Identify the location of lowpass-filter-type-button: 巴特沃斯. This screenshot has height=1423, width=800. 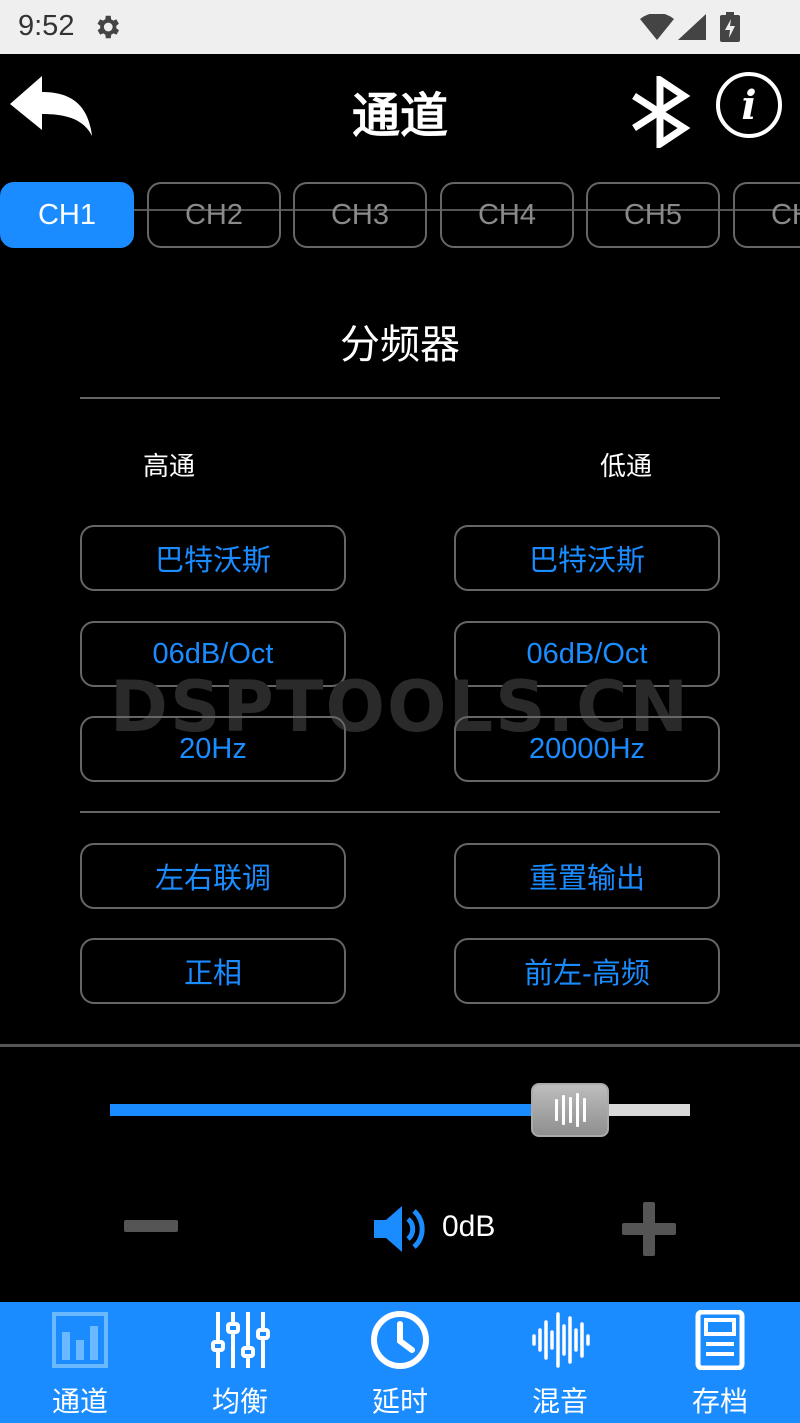
(587, 558).